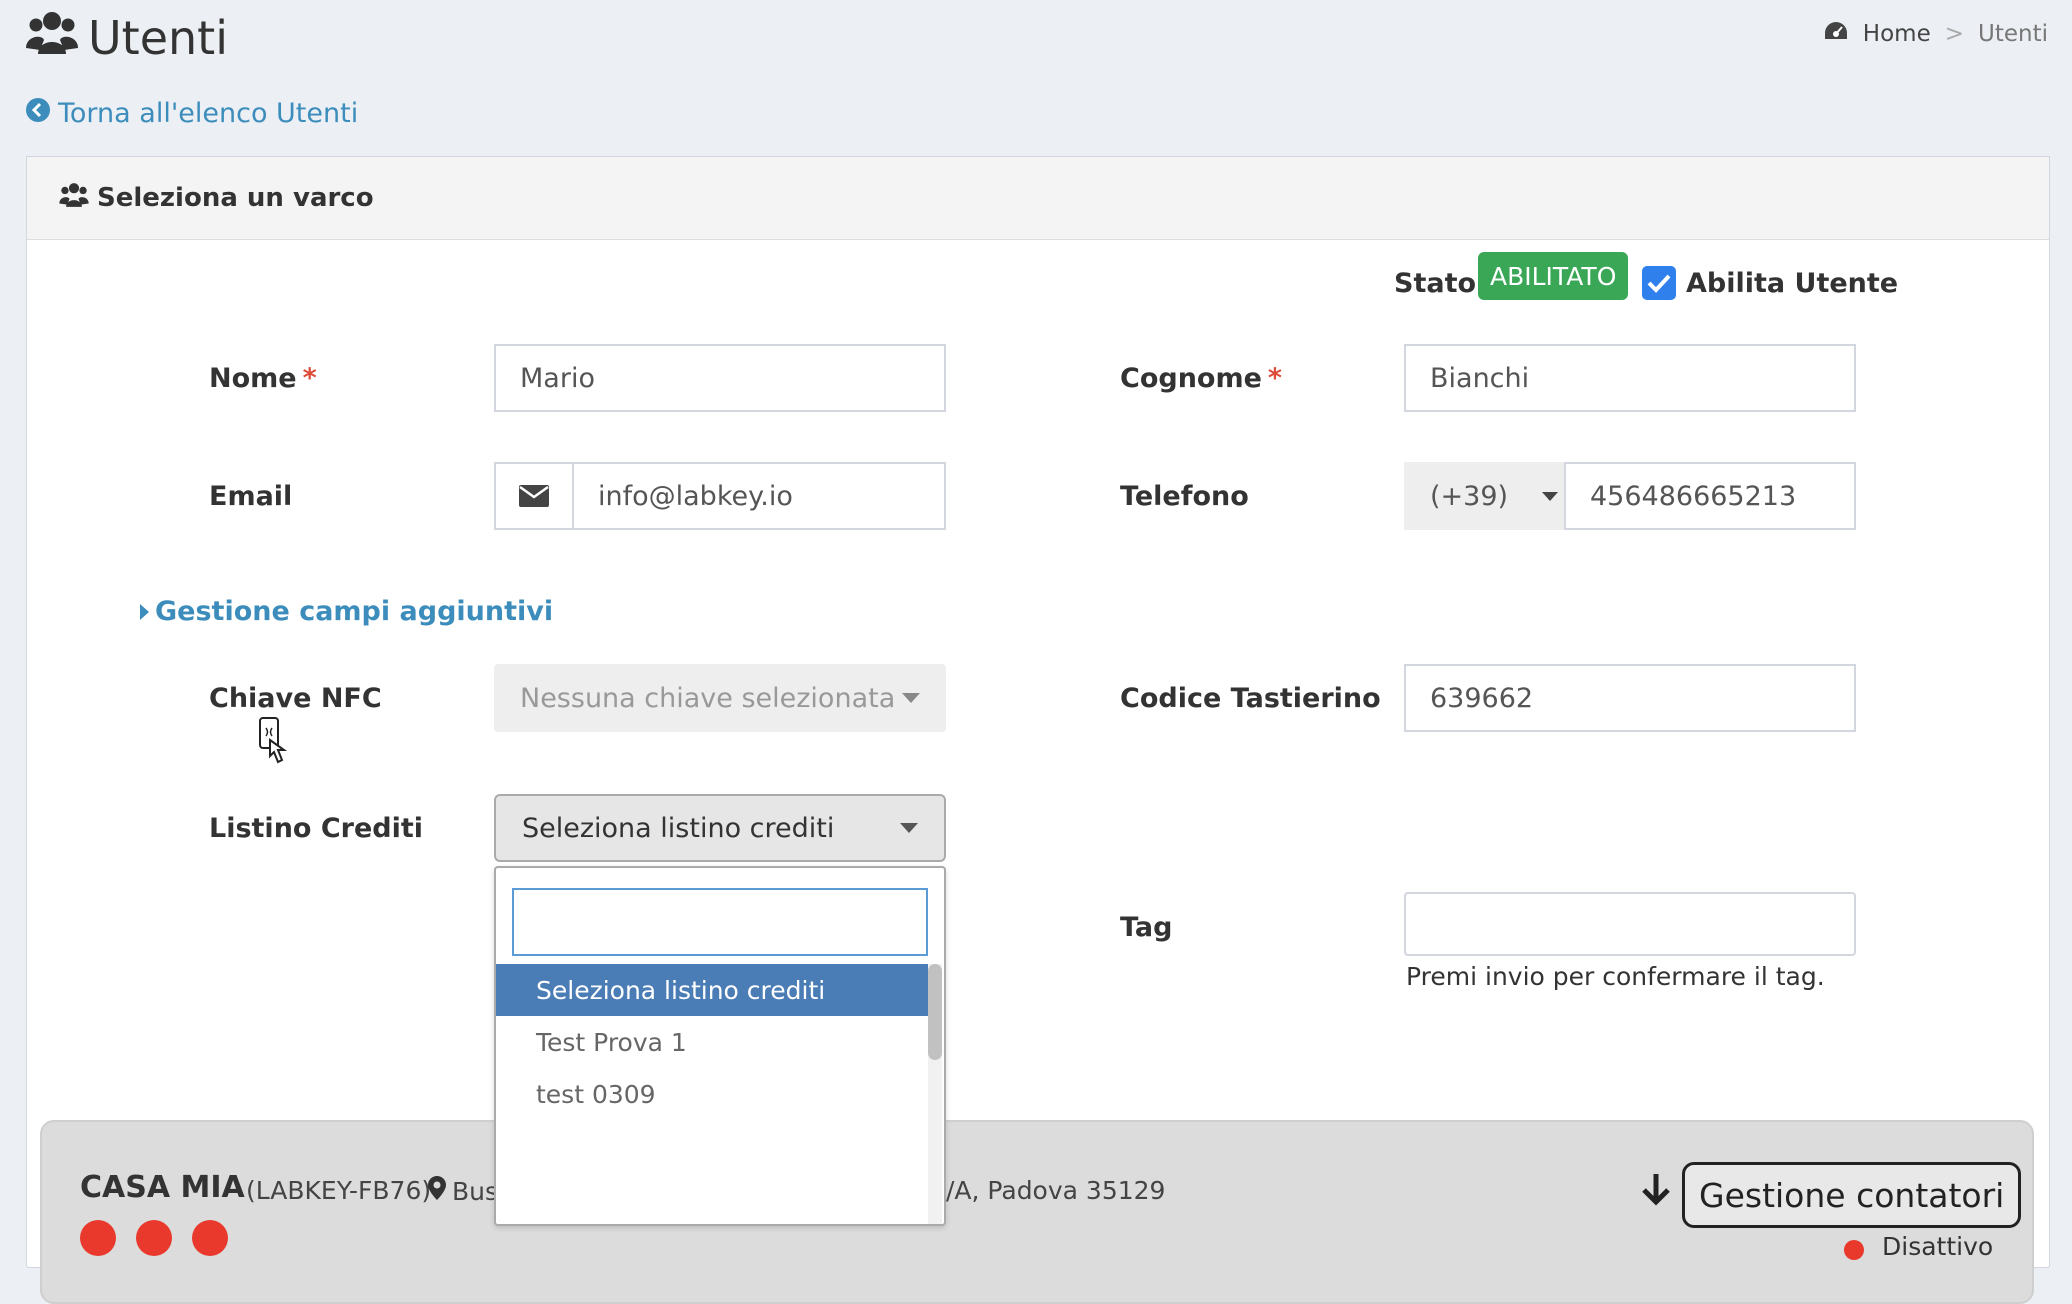 The width and height of the screenshot is (2072, 1304). I want to click on credits-list-label: Listino Crediti, so click(316, 828).